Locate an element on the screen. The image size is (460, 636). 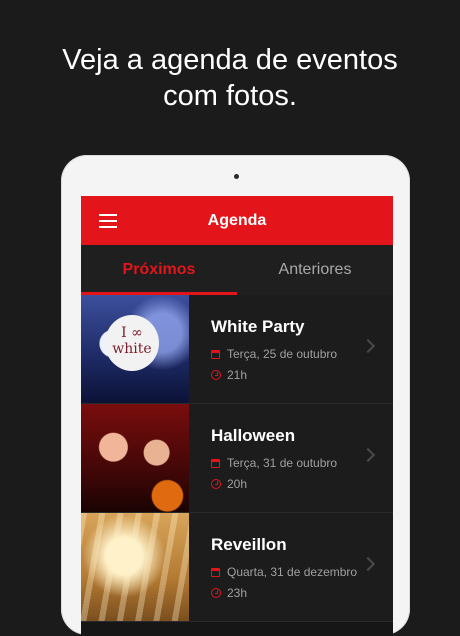
app-title: Agenda is located at coordinates (237, 220).